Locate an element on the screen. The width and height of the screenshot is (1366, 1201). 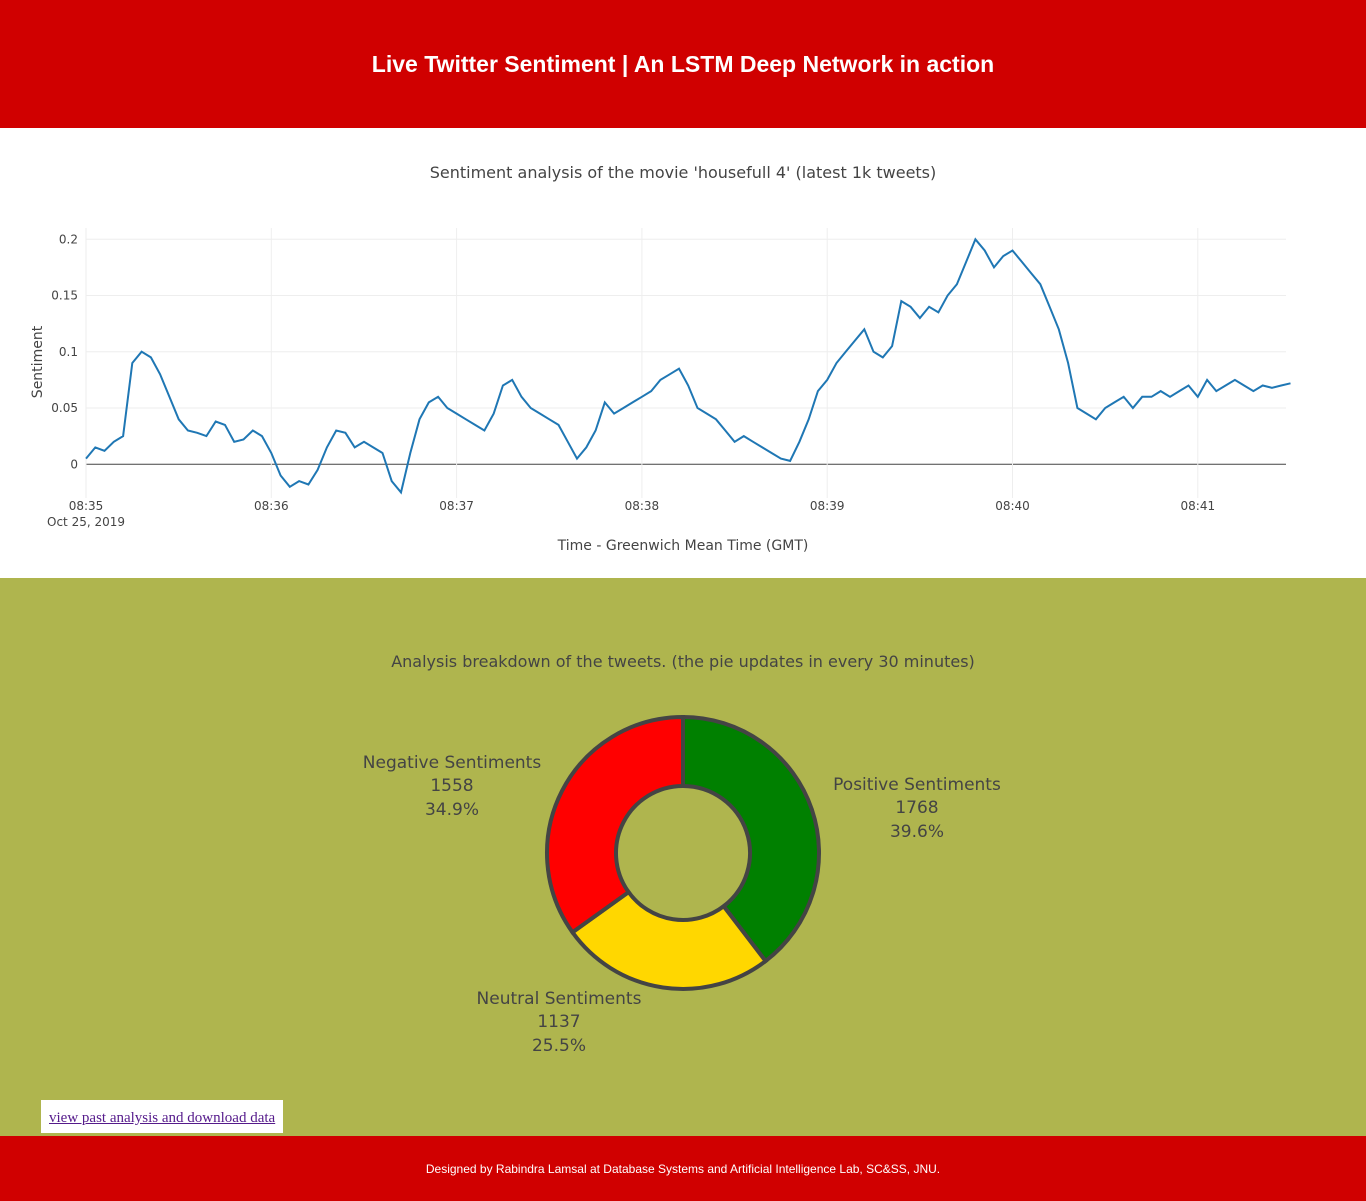
negative-label-count: 1558 is located at coordinates (451, 786).